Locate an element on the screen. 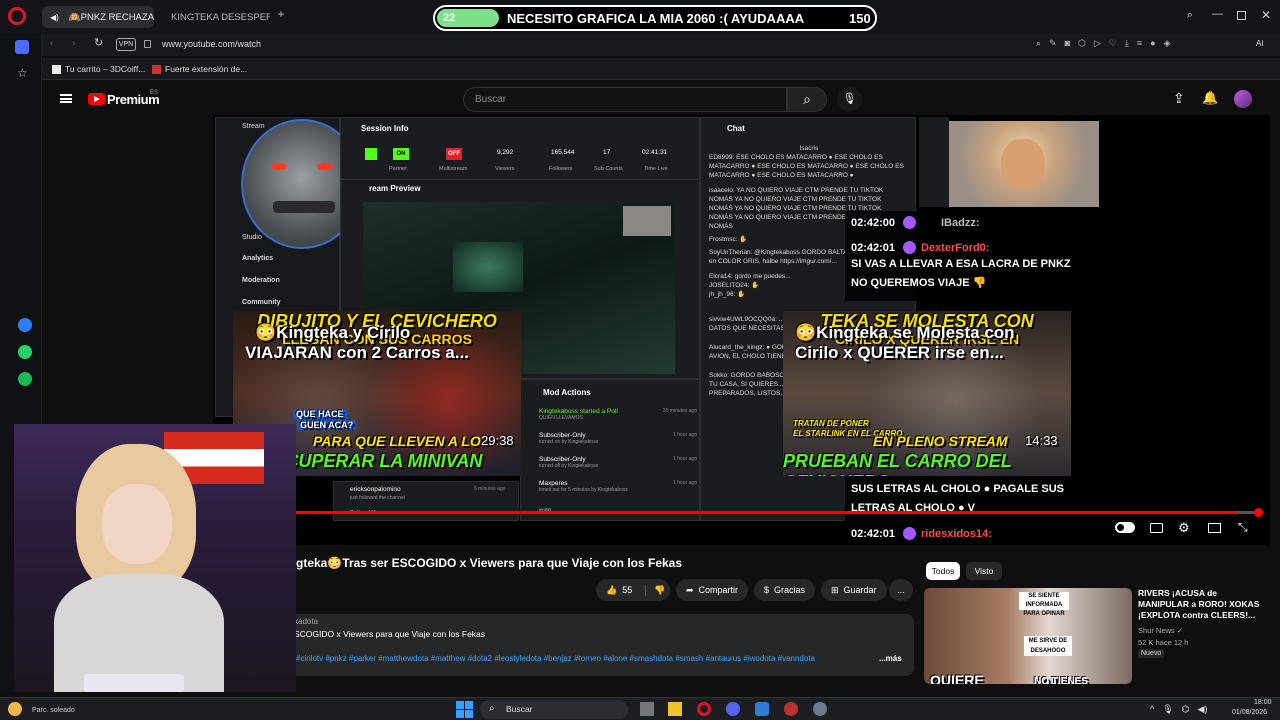 The height and width of the screenshot is (720, 1280). thanks-button: $ Gracias is located at coordinates (785, 590).